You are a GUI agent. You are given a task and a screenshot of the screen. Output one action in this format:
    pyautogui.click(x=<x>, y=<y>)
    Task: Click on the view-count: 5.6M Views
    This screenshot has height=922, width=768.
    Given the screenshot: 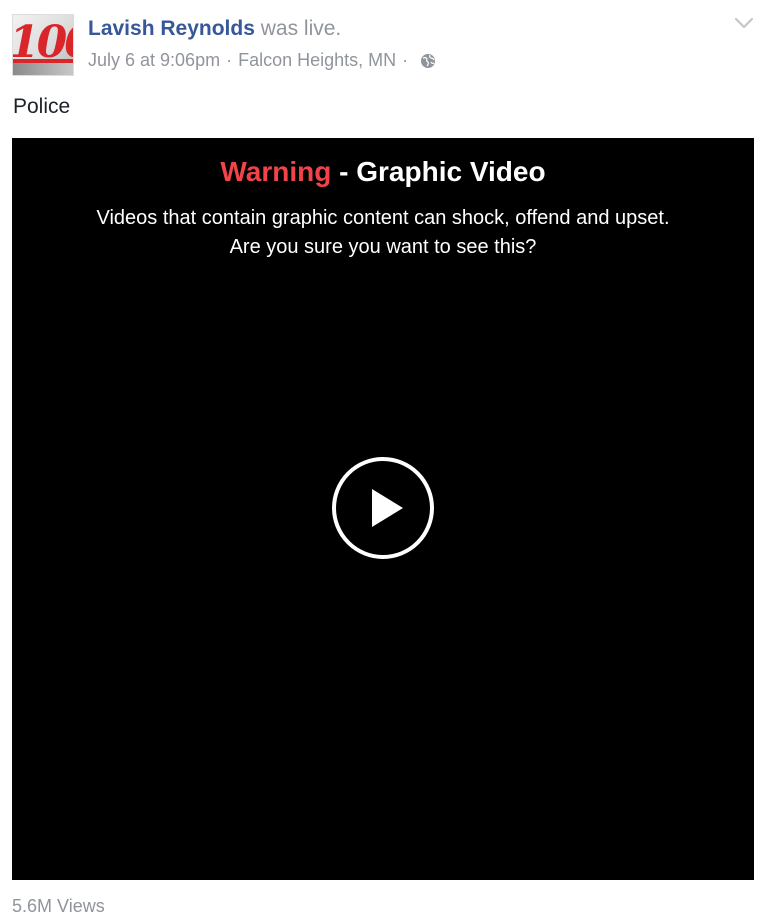 What is the action you would take?
    pyautogui.click(x=58, y=906)
    